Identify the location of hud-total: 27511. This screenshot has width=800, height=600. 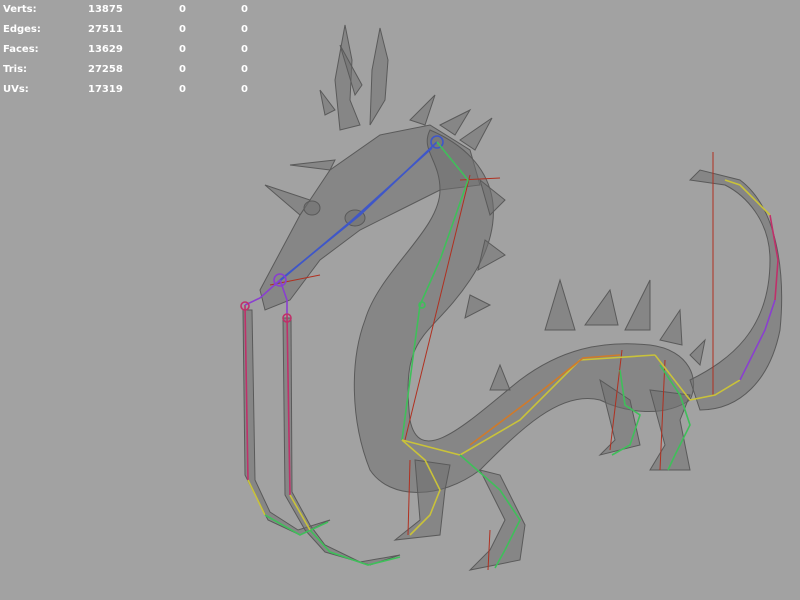
(105, 29).